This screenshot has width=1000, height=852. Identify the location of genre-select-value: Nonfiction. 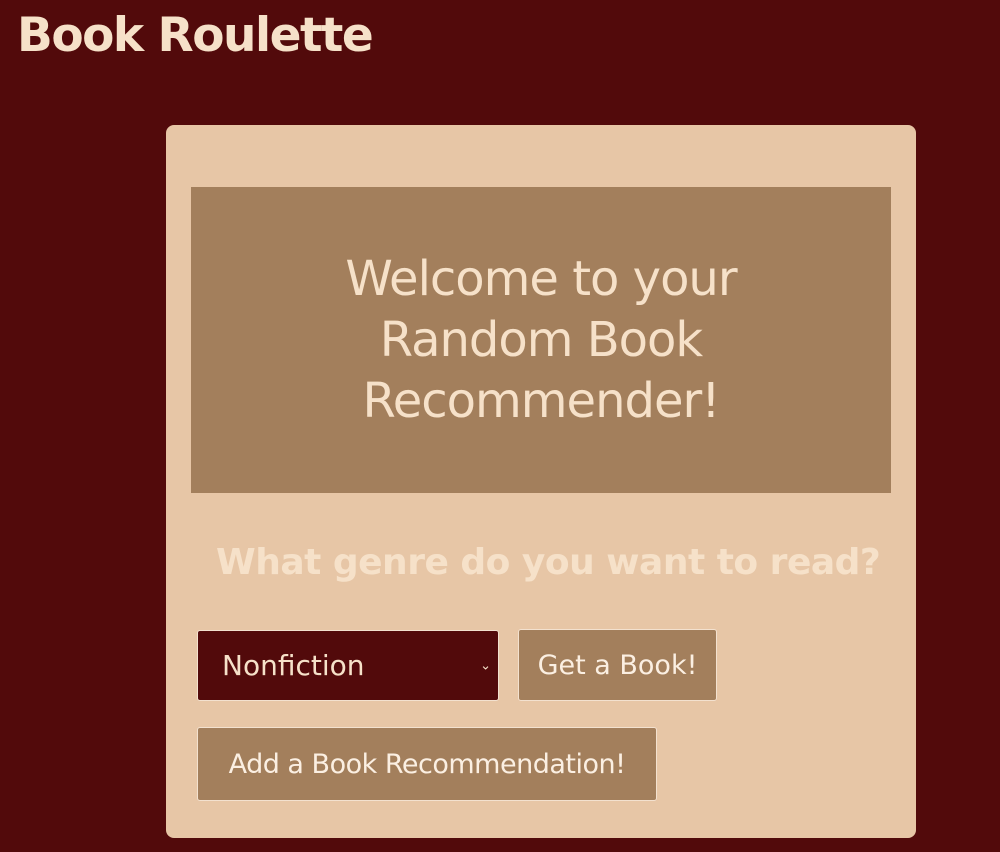
(293, 665).